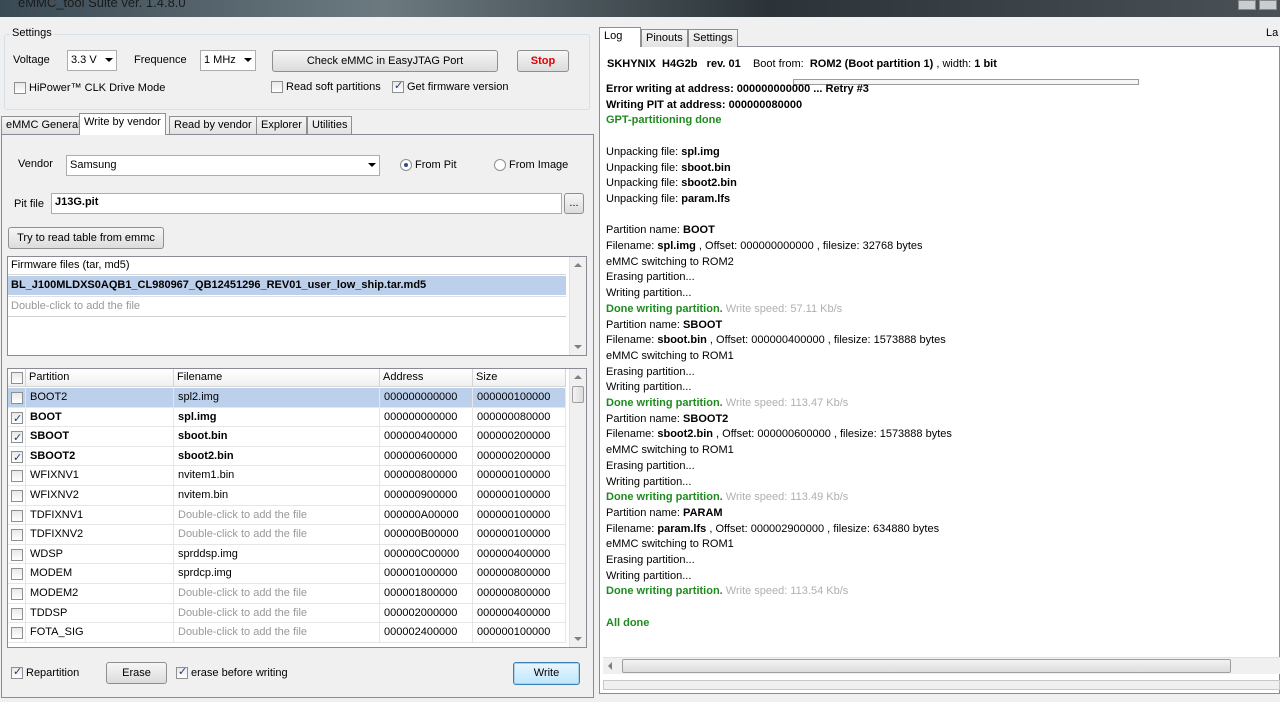 The width and height of the screenshot is (1280, 702). I want to click on cell-partition: BOOT2, so click(100, 398).